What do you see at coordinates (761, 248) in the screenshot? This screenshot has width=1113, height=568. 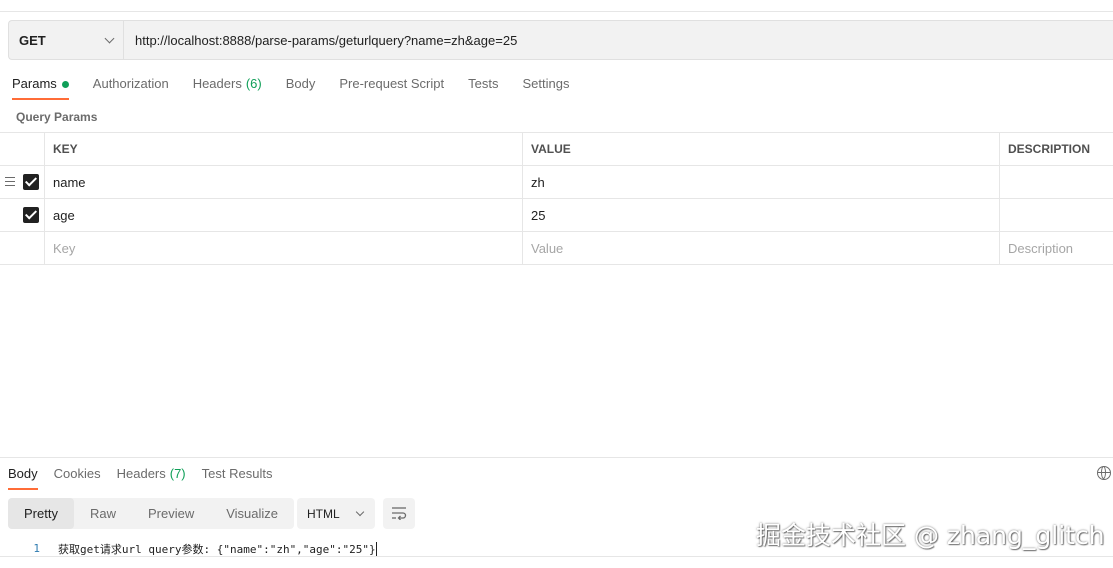 I see `new-value-input: Value` at bounding box center [761, 248].